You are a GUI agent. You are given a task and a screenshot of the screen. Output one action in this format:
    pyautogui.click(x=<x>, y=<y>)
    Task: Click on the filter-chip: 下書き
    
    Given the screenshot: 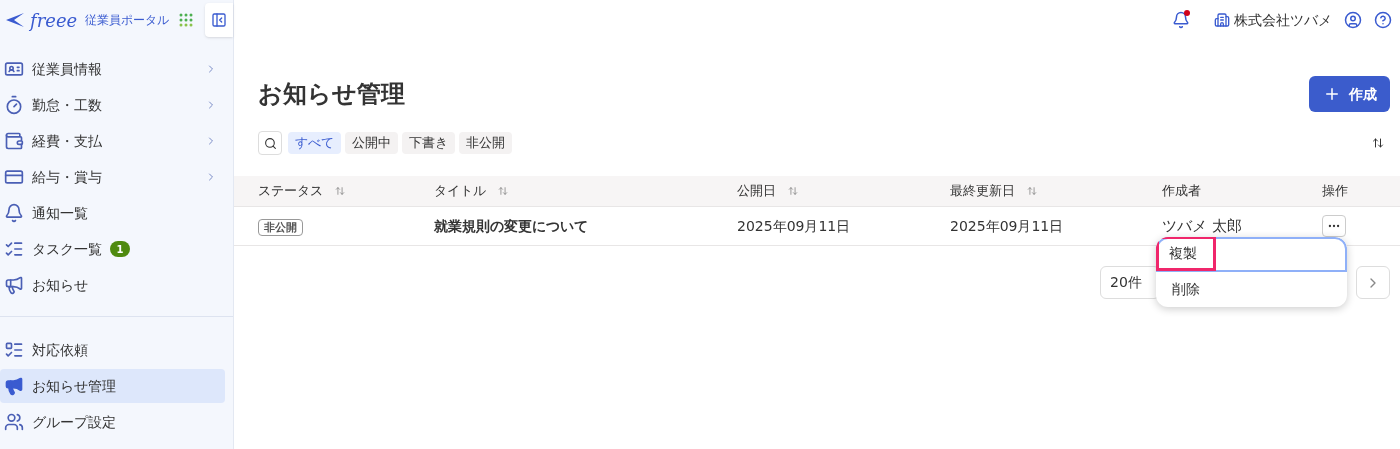 What is the action you would take?
    pyautogui.click(x=428, y=143)
    